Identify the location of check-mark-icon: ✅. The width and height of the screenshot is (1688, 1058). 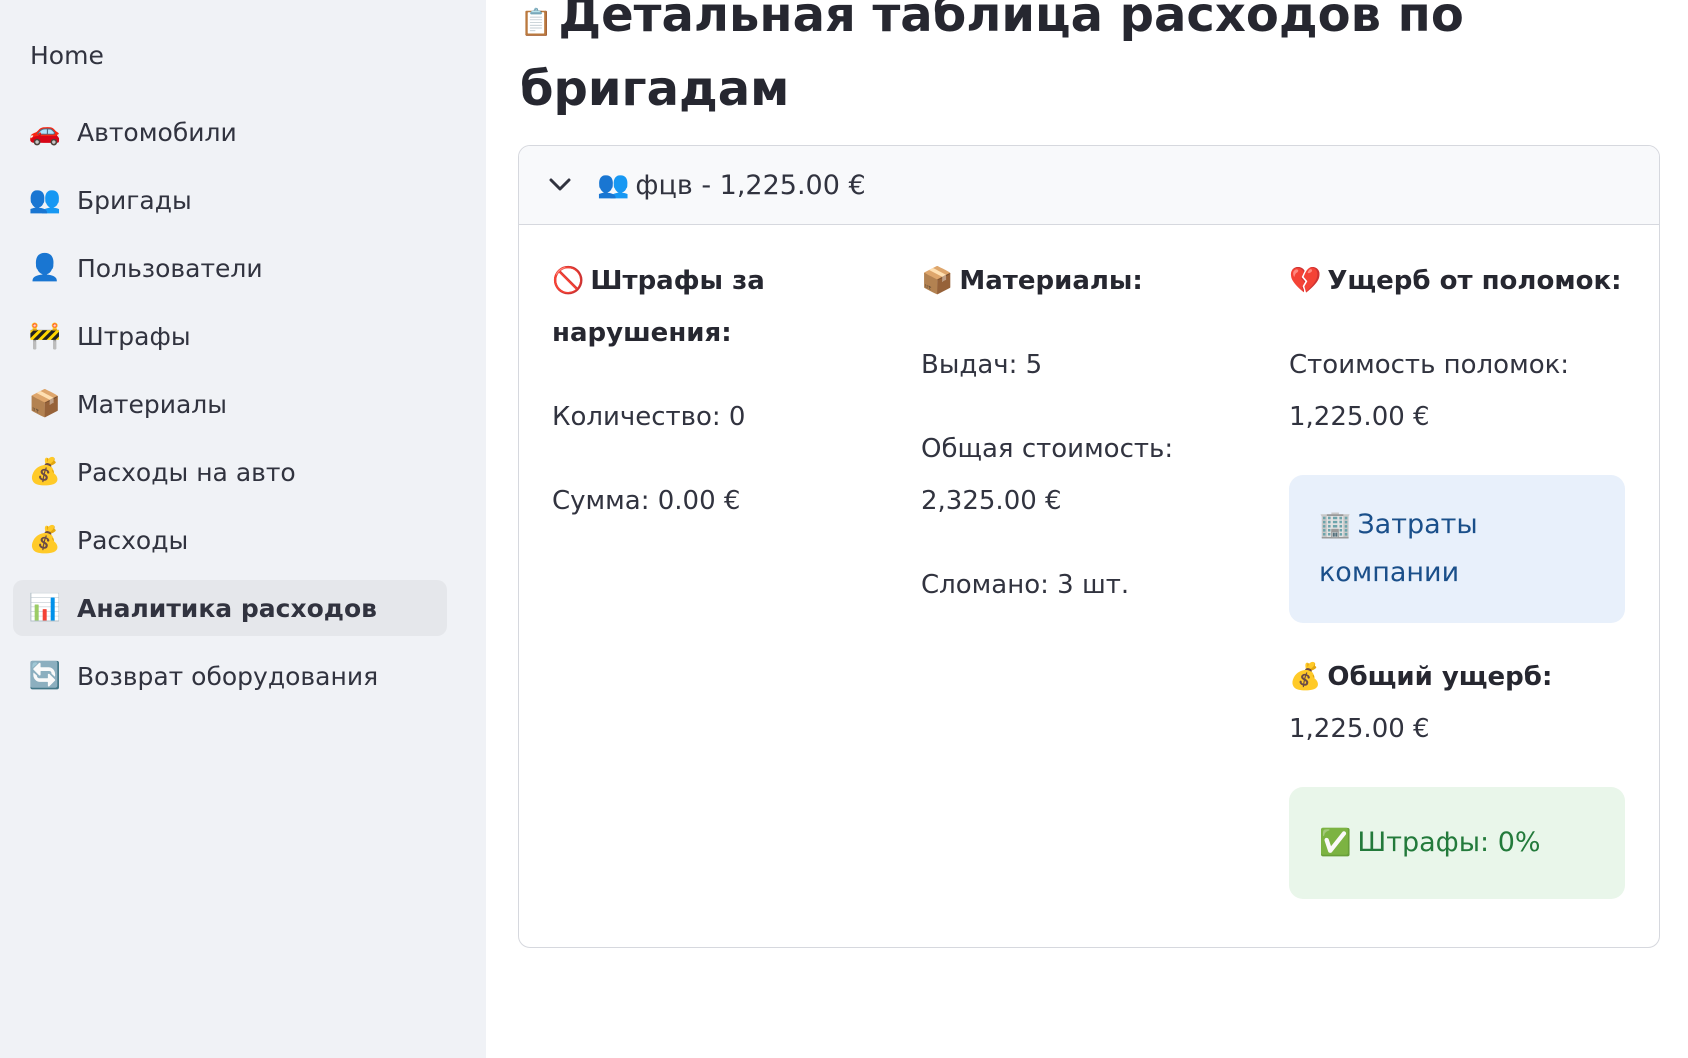
(1335, 843).